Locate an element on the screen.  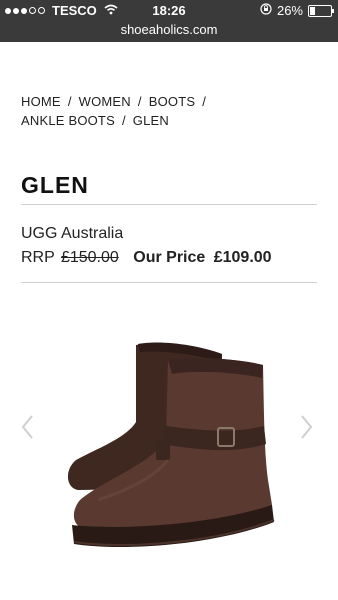
breadcrumb-women: WOMEN is located at coordinates (105, 101).